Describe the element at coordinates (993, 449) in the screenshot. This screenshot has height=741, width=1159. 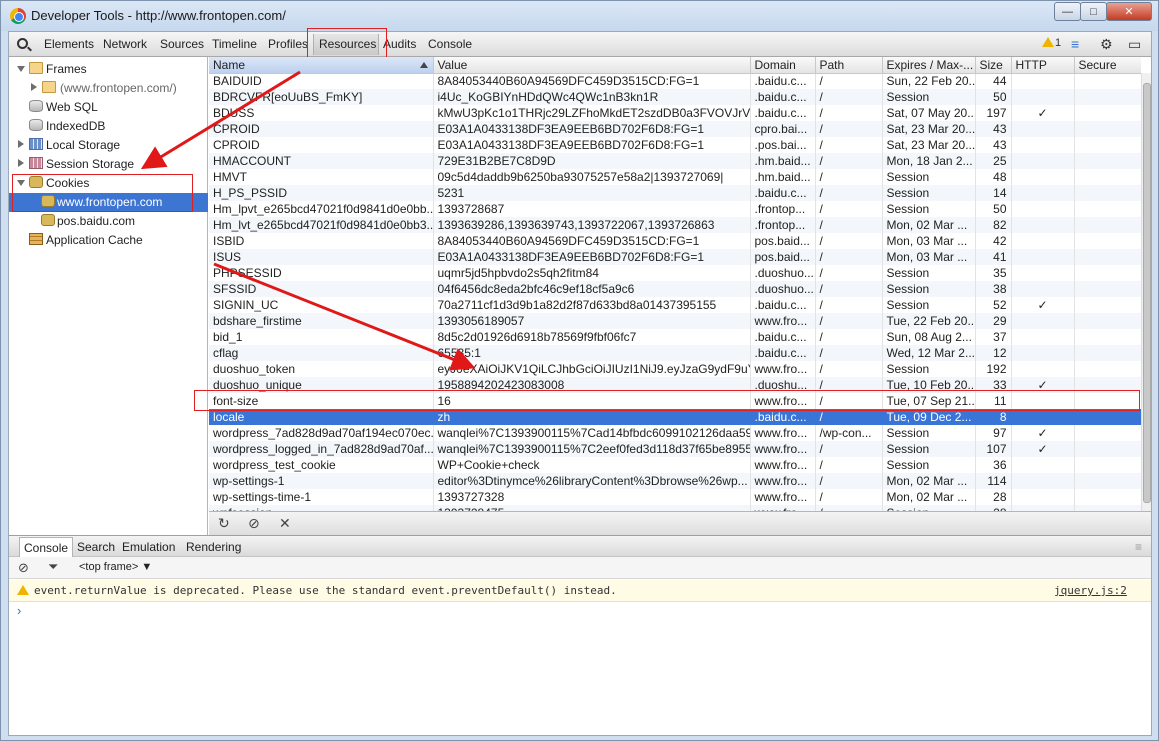
I see `cell-size: 107` at that location.